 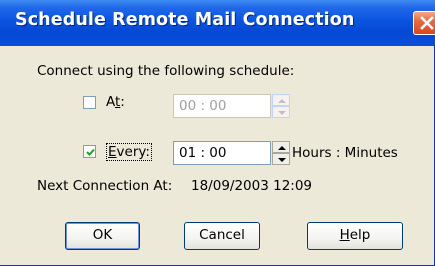 I want to click on checkmark-icon, so click(x=90, y=152).